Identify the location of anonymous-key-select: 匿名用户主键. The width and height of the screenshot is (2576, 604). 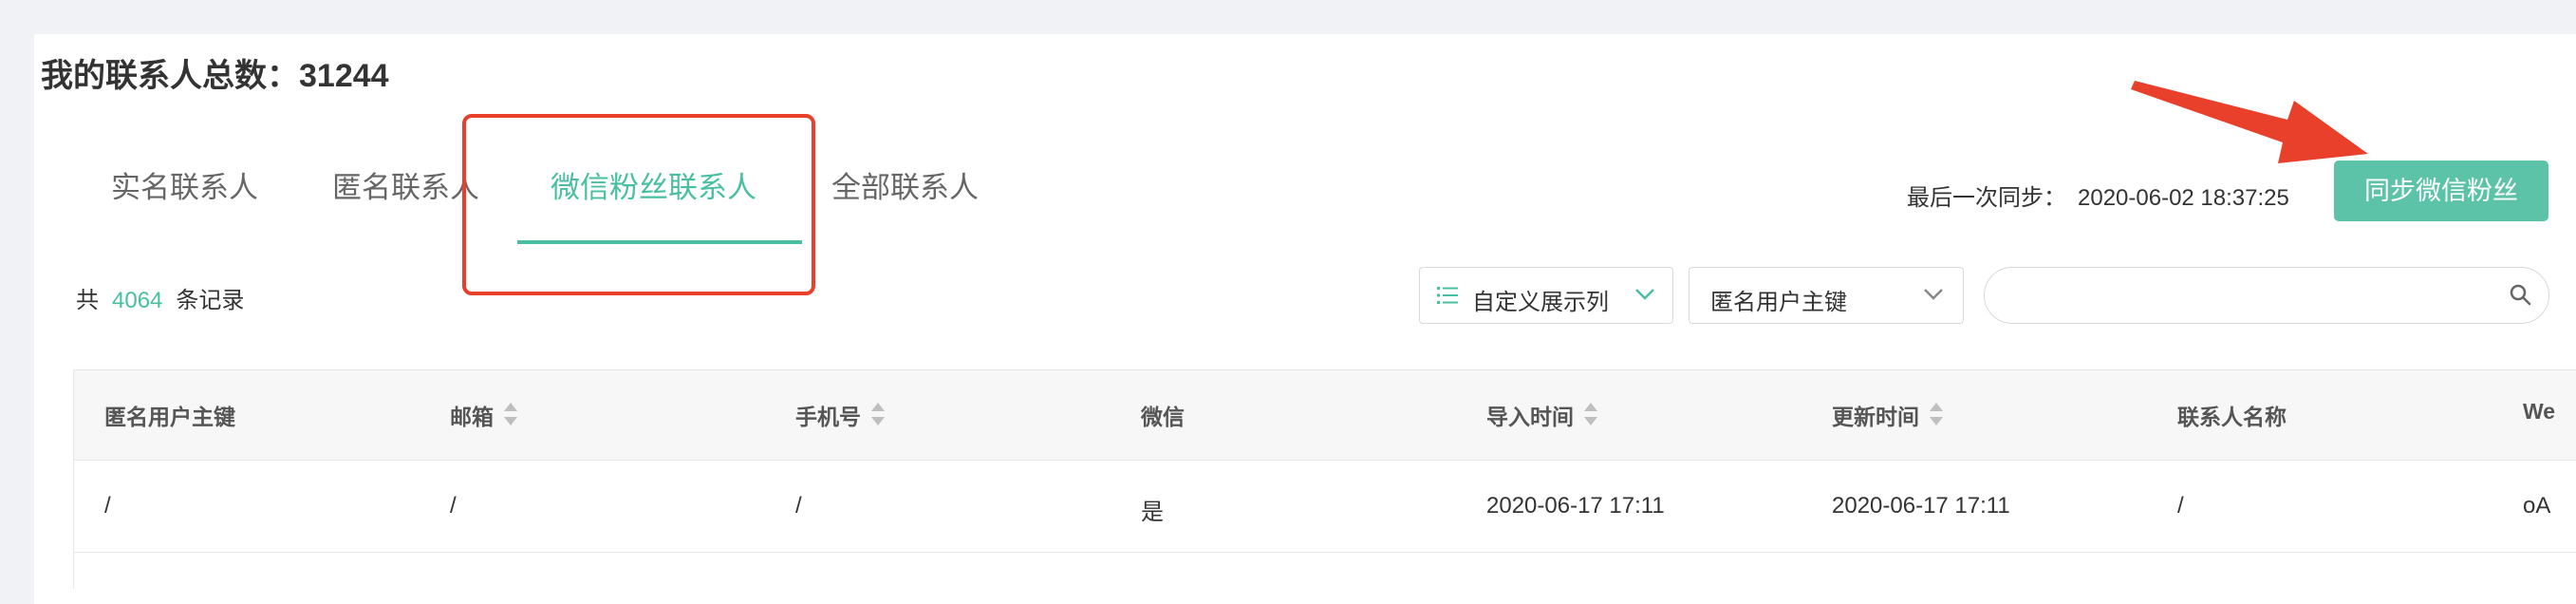
(1827, 295).